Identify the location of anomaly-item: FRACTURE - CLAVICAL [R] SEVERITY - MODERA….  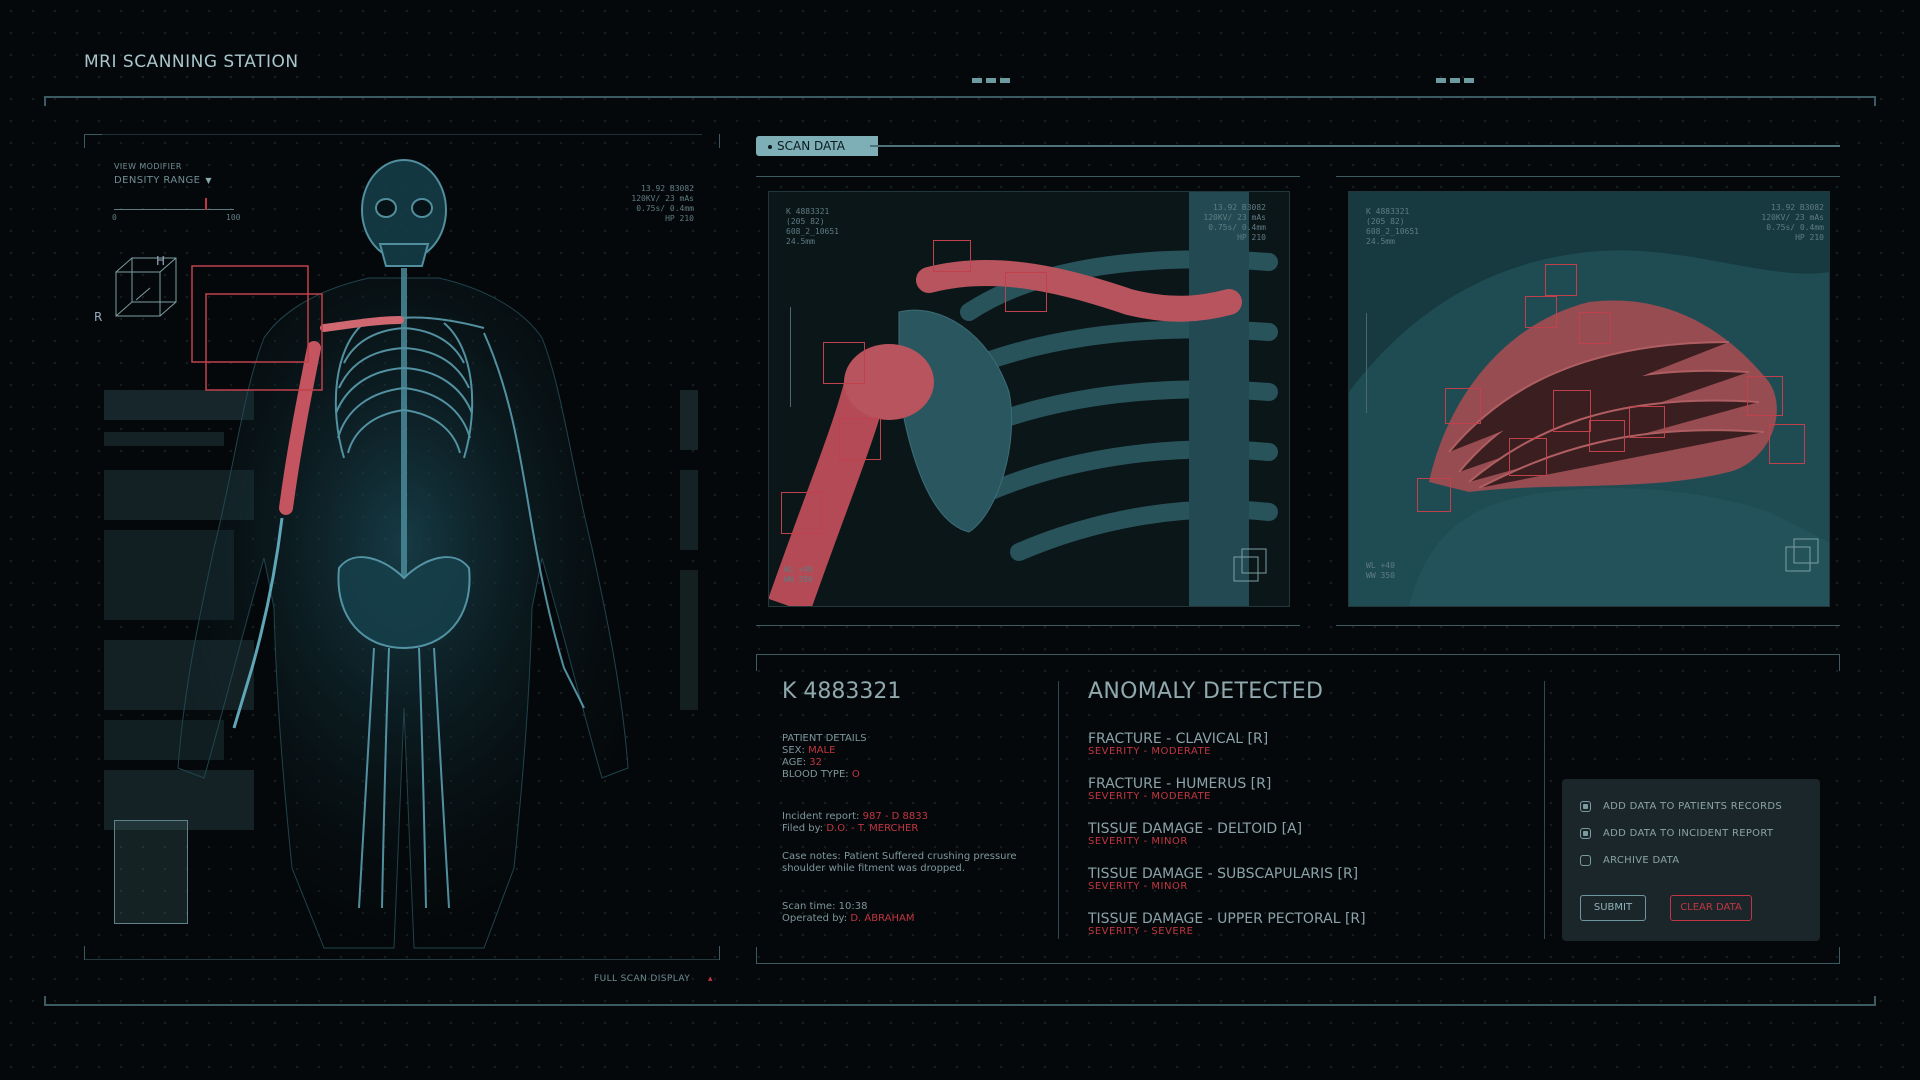
(1227, 744).